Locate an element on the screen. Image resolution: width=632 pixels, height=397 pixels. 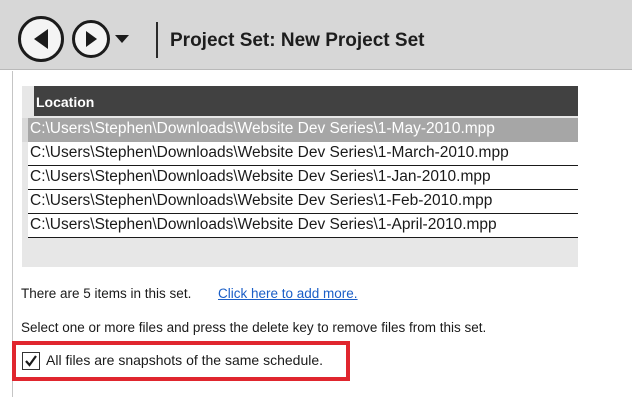
header-divider is located at coordinates (157, 40).